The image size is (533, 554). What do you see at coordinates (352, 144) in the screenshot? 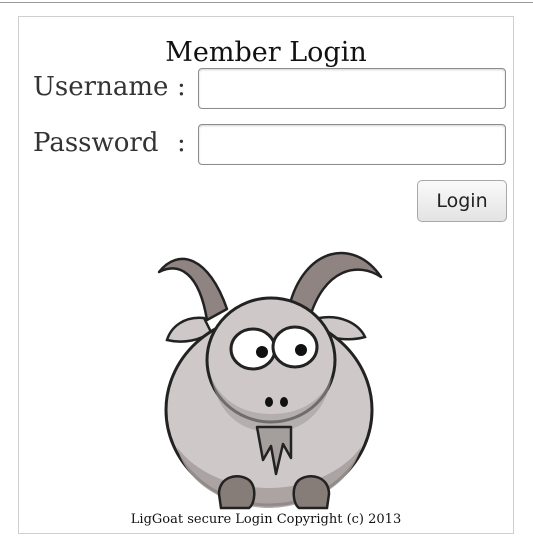
I see `password-input` at bounding box center [352, 144].